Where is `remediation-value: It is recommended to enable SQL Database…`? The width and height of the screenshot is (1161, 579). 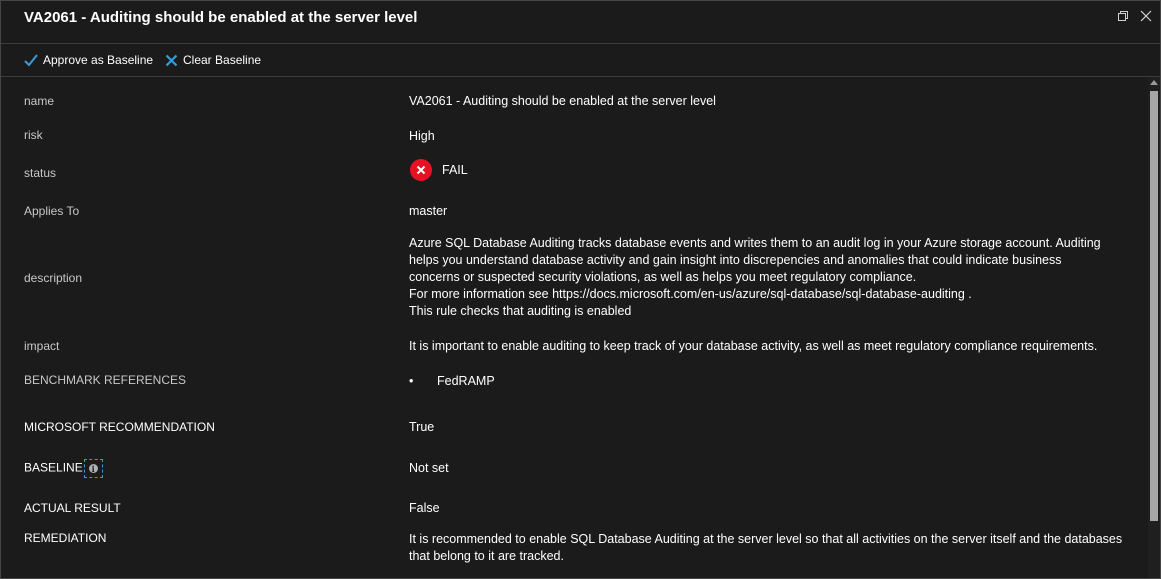 remediation-value: It is recommended to enable SQL Database… is located at coordinates (769, 548).